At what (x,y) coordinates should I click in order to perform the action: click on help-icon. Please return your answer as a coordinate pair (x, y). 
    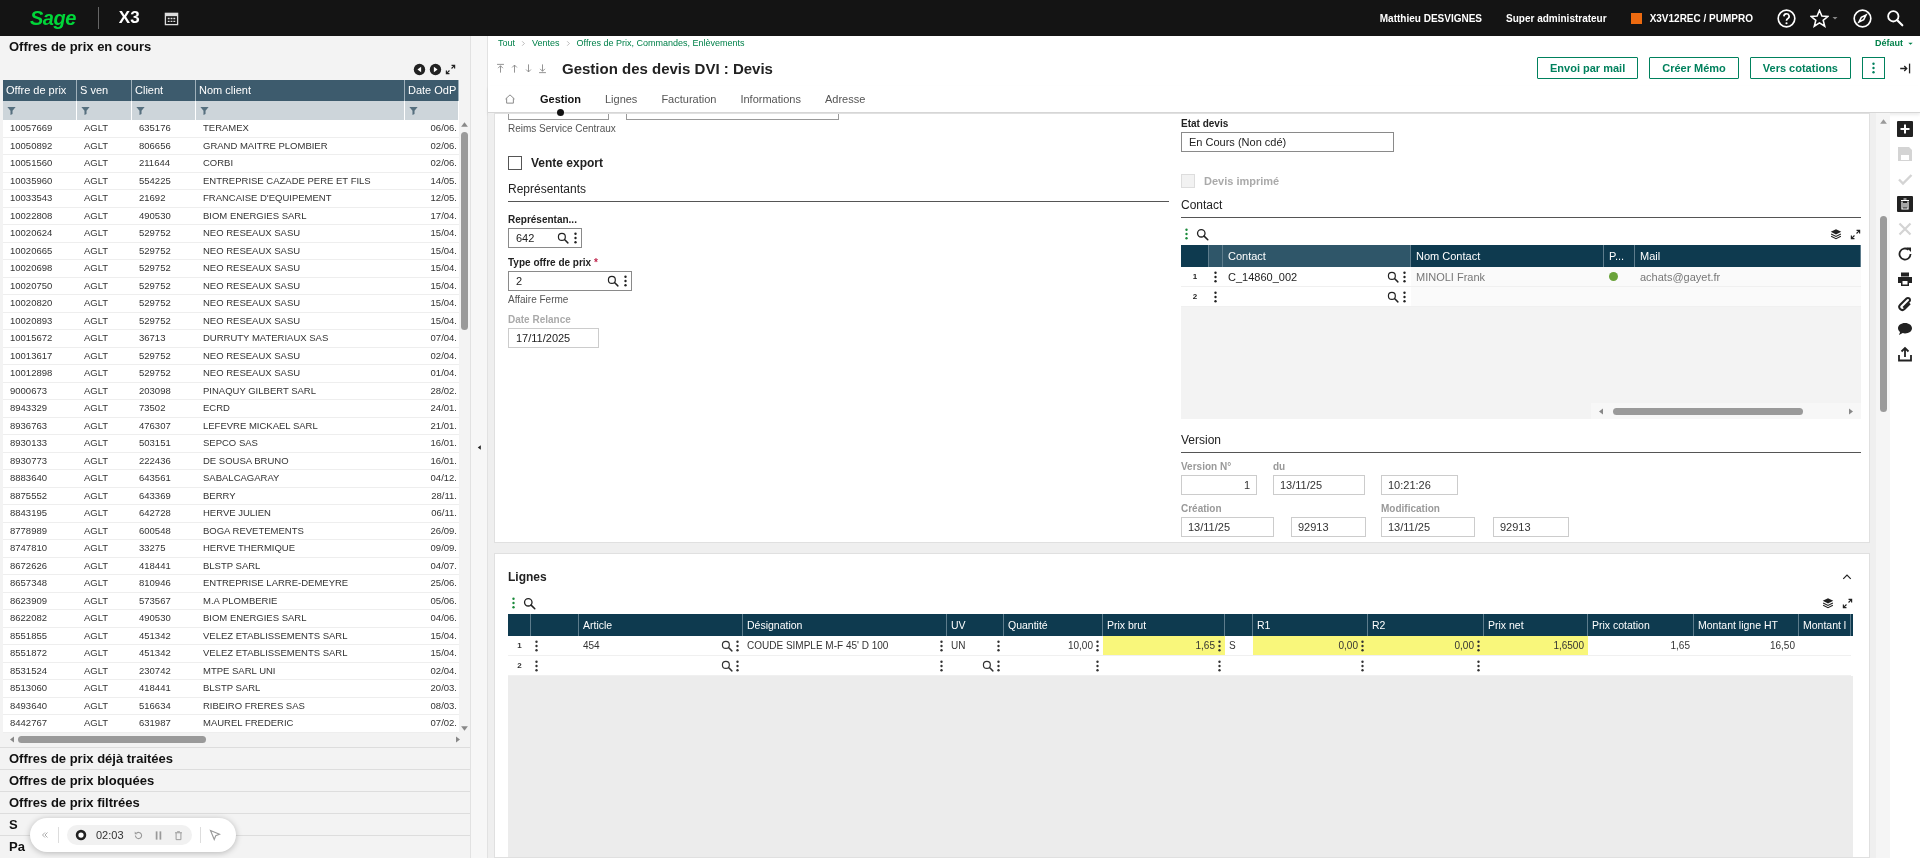
    Looking at the image, I should click on (1786, 18).